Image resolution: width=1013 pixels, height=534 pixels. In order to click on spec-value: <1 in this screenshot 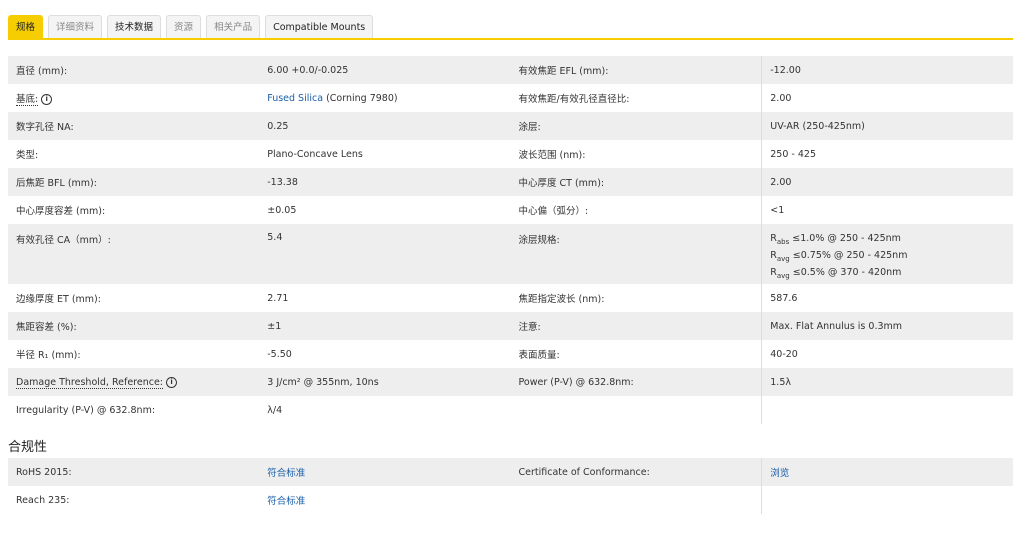, I will do `click(887, 210)`.